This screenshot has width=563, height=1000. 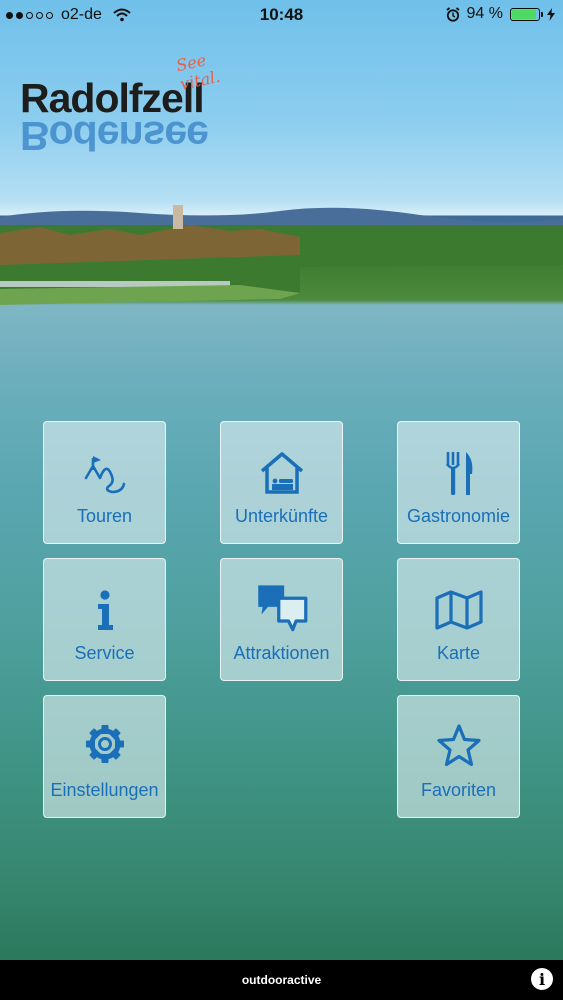 I want to click on menu-tile-label: Karte, so click(x=458, y=653).